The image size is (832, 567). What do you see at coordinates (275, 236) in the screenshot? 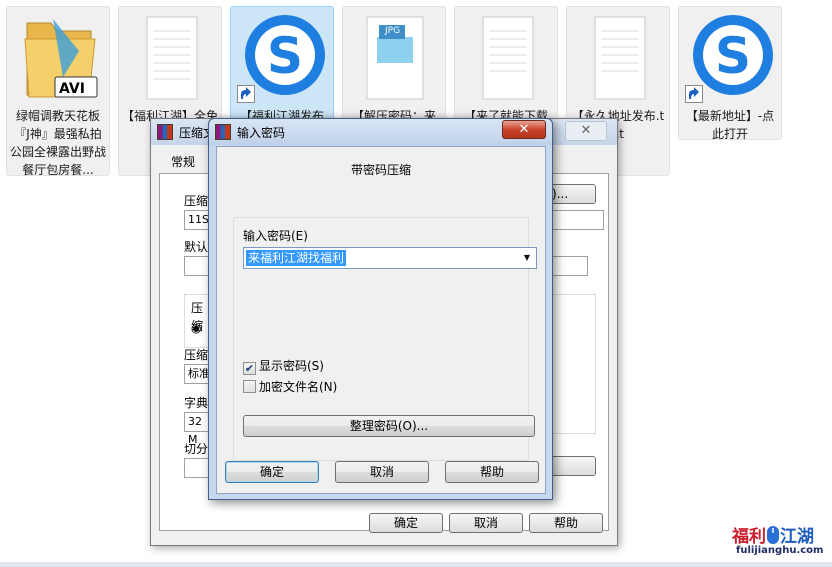
I see `password-label: 输入密码(E)` at bounding box center [275, 236].